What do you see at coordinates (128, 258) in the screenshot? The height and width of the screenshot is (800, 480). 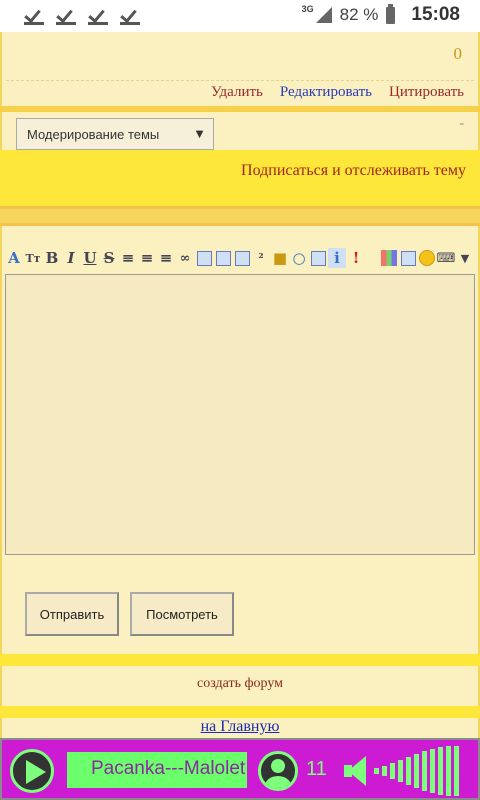 I see `align-left-icon: ≡` at bounding box center [128, 258].